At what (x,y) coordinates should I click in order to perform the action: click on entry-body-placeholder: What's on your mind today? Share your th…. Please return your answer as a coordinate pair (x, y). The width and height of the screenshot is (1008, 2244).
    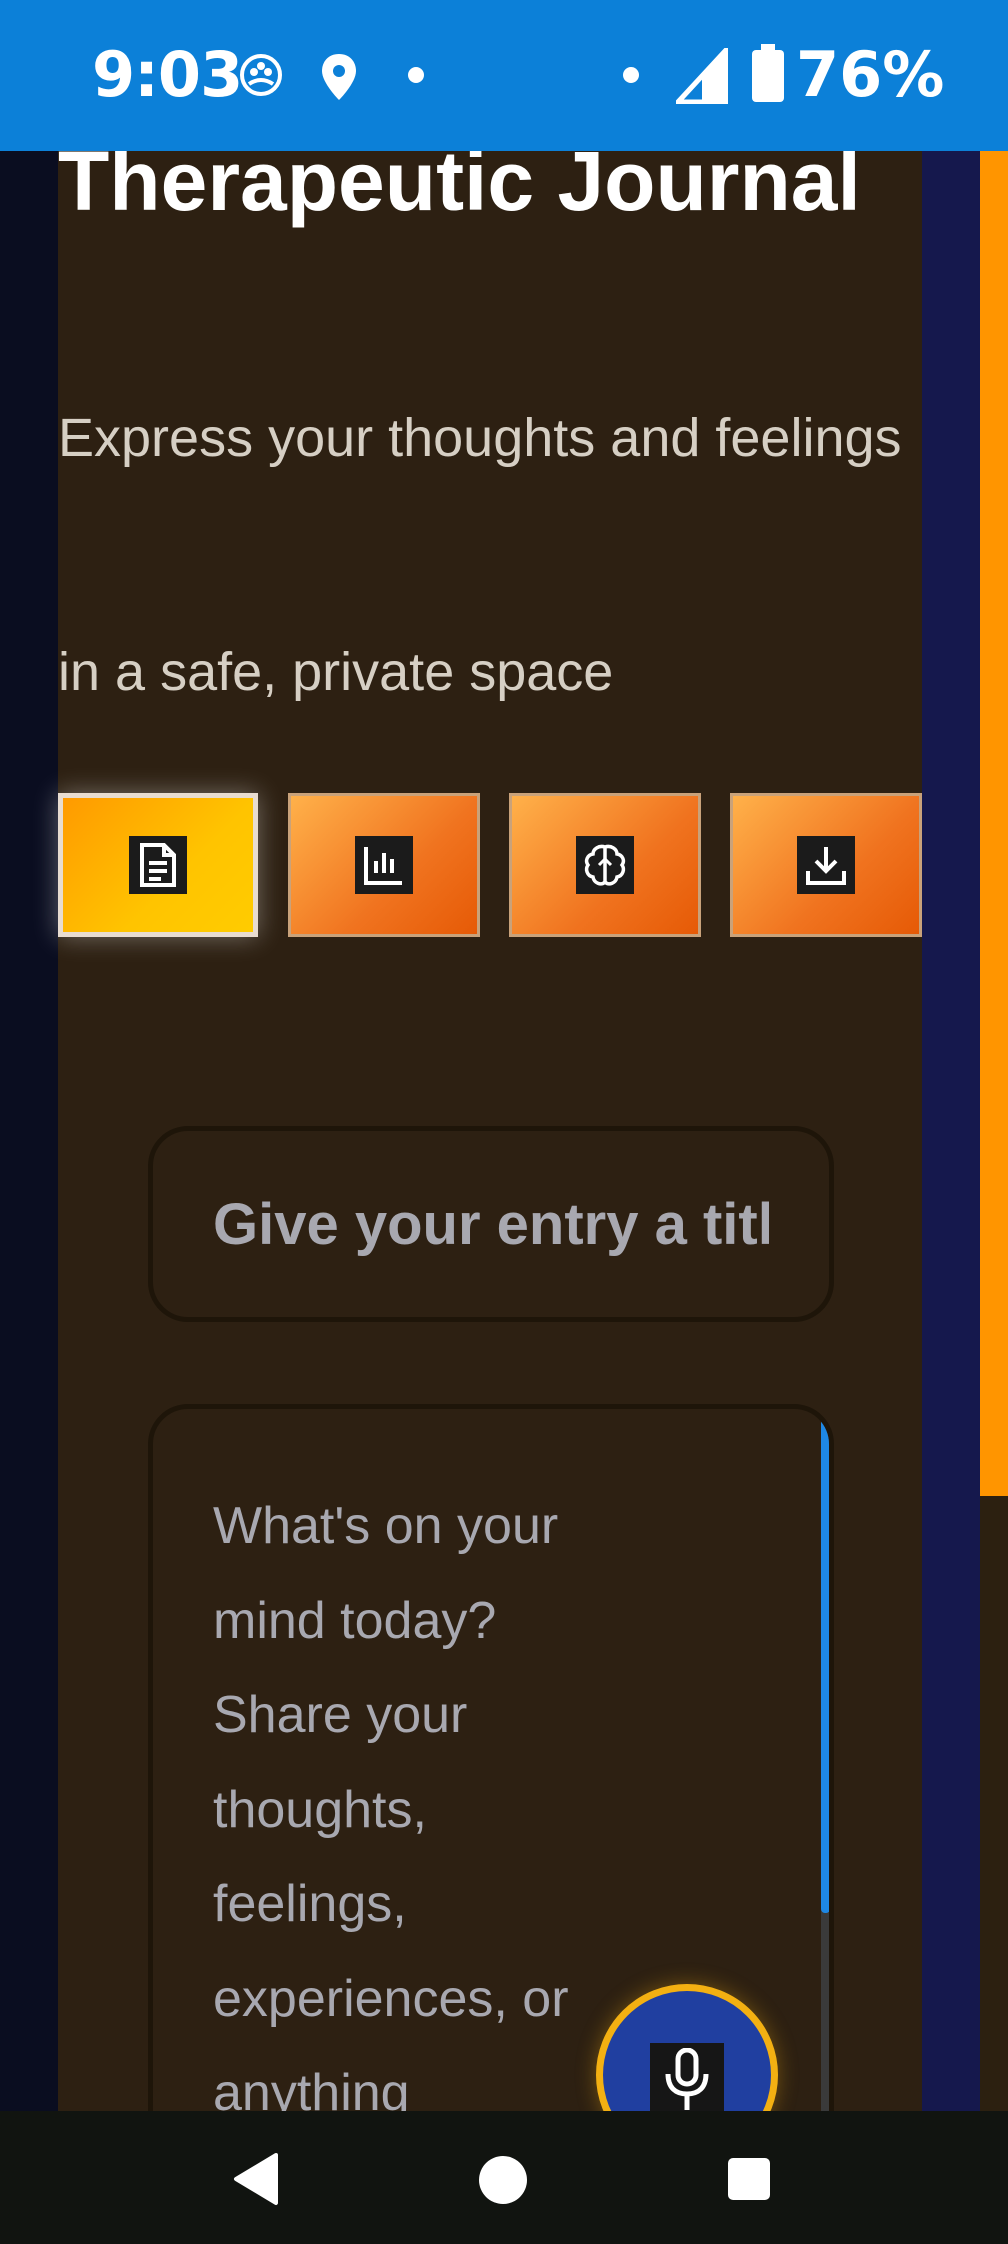
    Looking at the image, I should click on (391, 1809).